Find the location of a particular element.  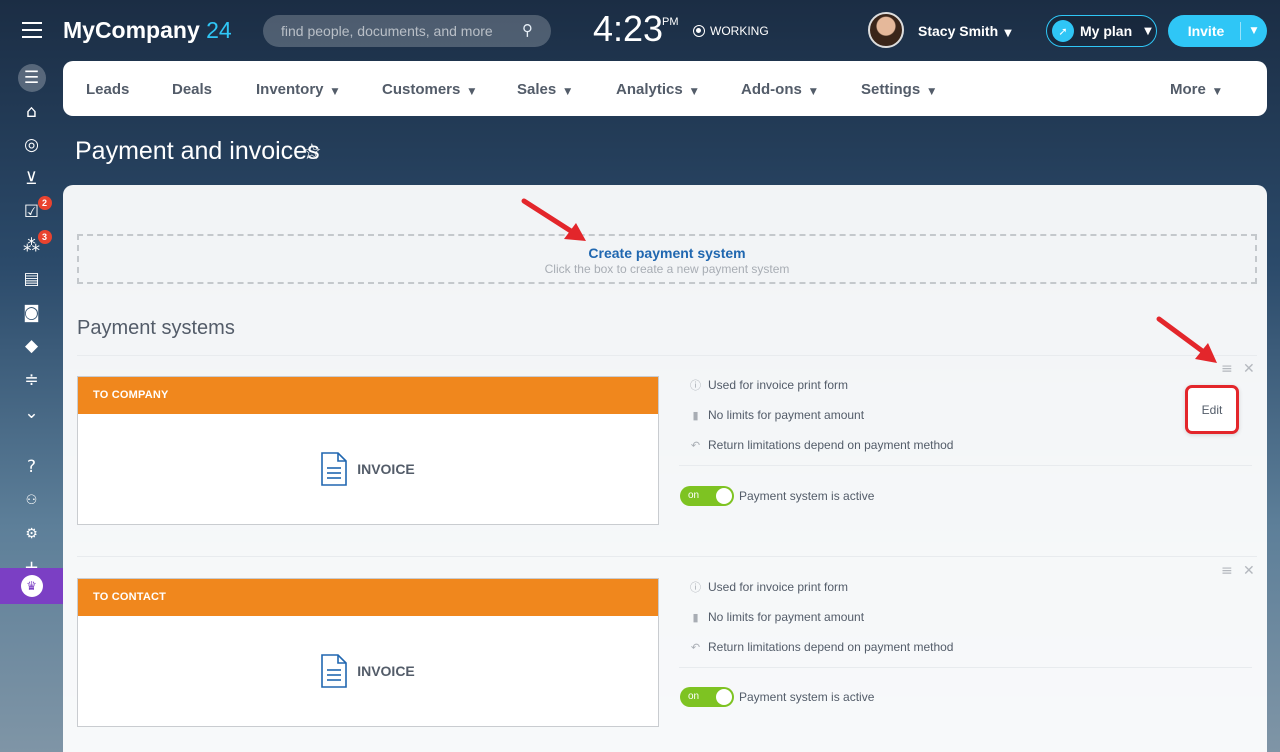

bank-icon: ⌂ is located at coordinates (32, 112).